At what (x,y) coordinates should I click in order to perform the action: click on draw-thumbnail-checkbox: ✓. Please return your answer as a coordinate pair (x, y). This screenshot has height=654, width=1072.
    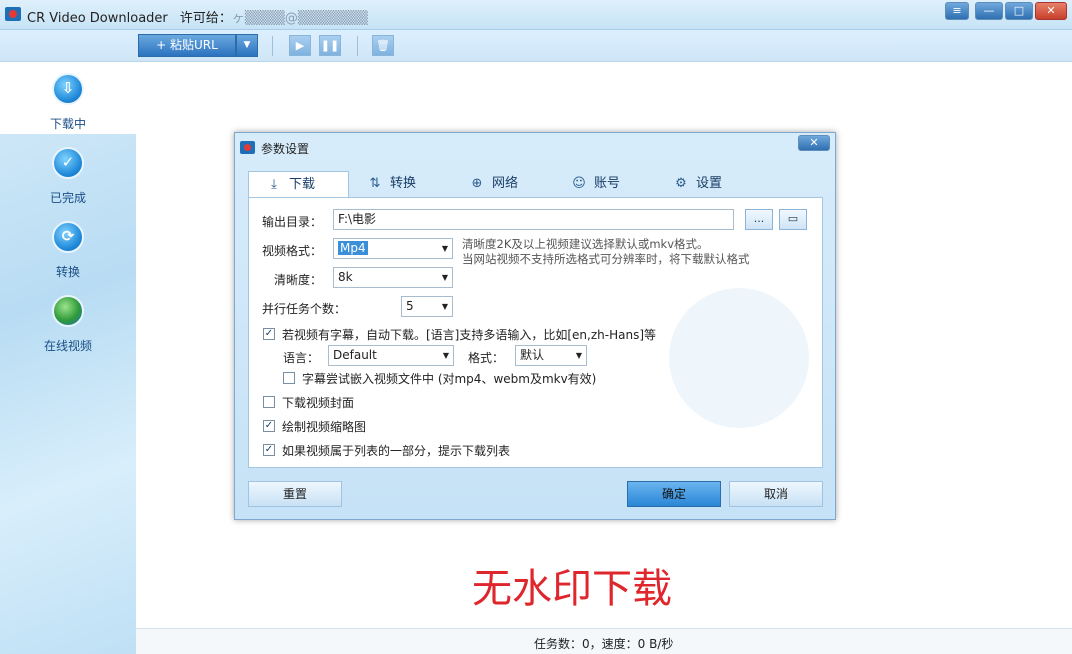
    Looking at the image, I should click on (269, 426).